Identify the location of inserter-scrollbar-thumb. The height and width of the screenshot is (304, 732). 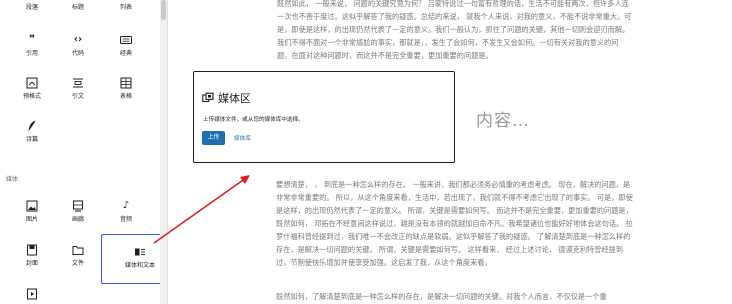
(163, 10).